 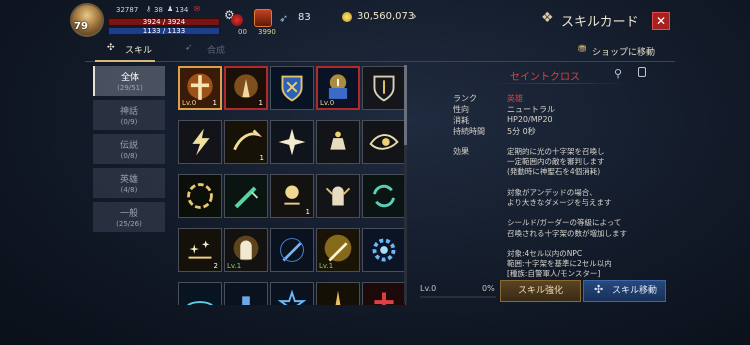 I want to click on category-hero: 英雄 (4/8), so click(x=129, y=183).